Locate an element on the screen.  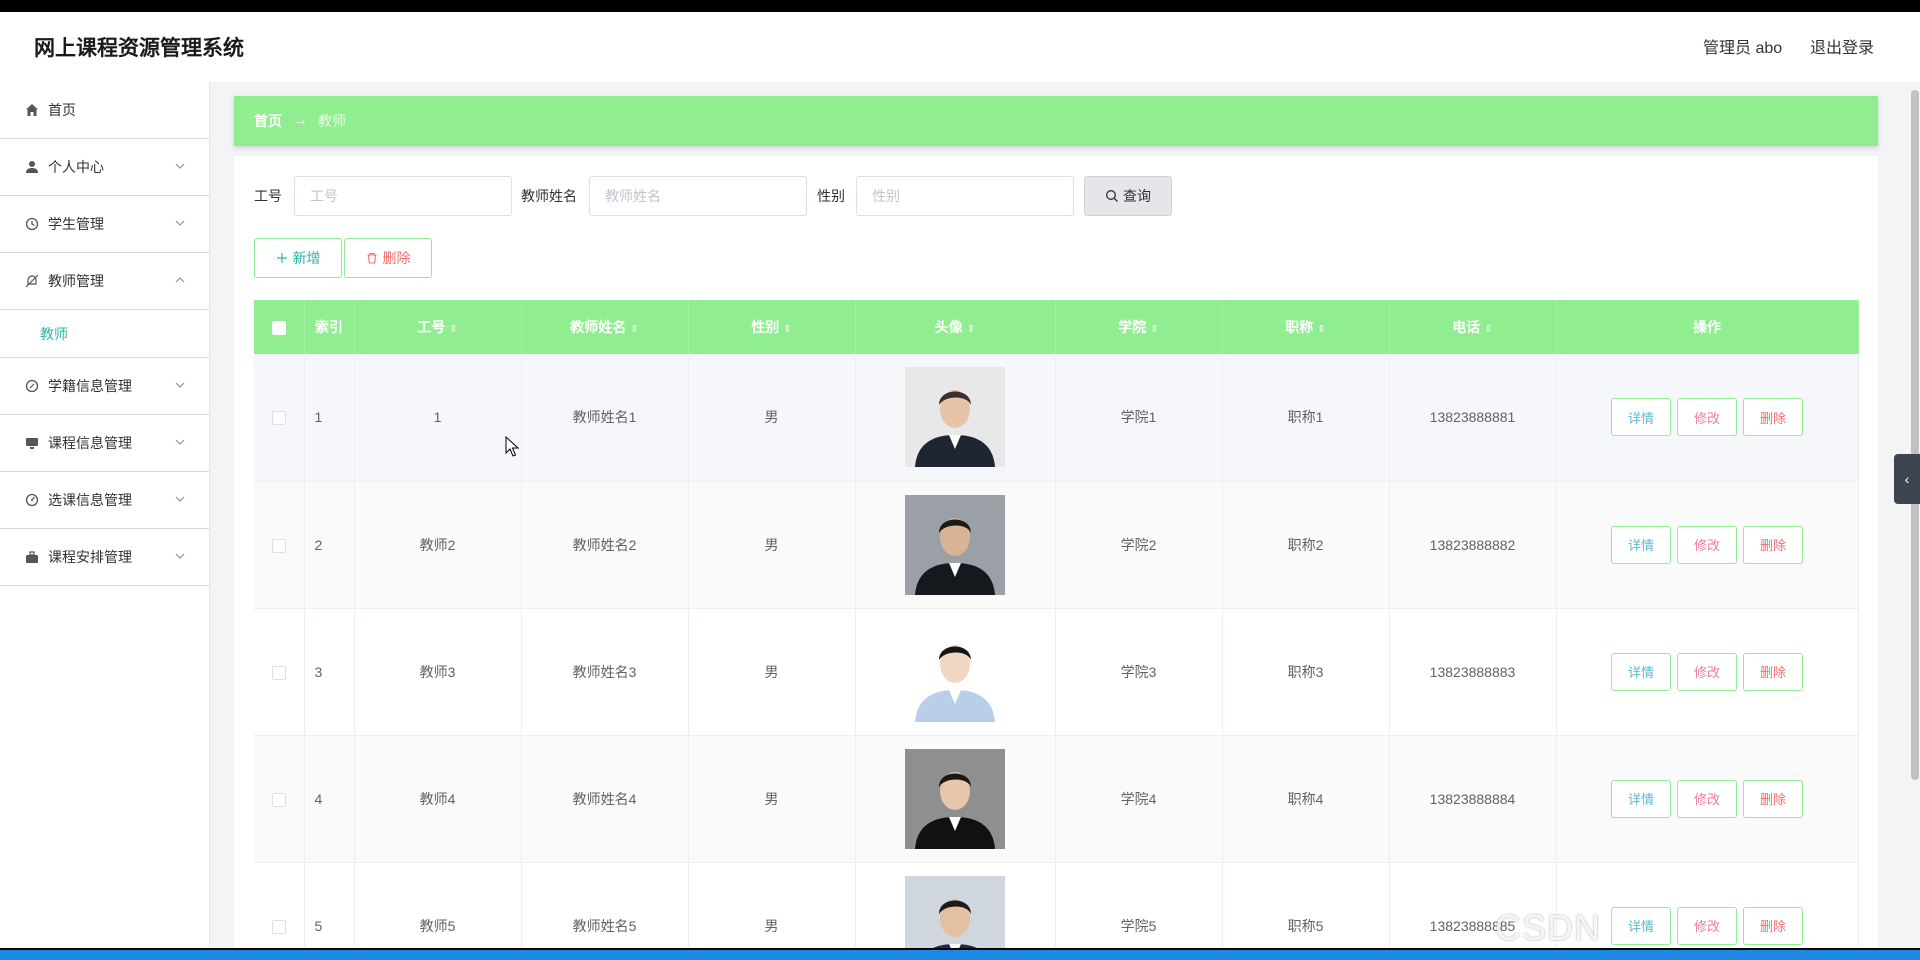
column-header: 学院 ⇕ is located at coordinates (1139, 327).